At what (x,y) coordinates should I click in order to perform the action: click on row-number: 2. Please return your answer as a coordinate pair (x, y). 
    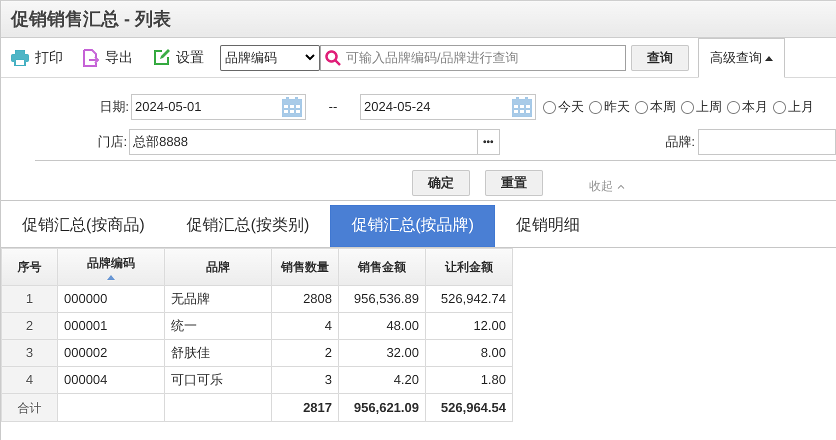
    Looking at the image, I should click on (30, 326).